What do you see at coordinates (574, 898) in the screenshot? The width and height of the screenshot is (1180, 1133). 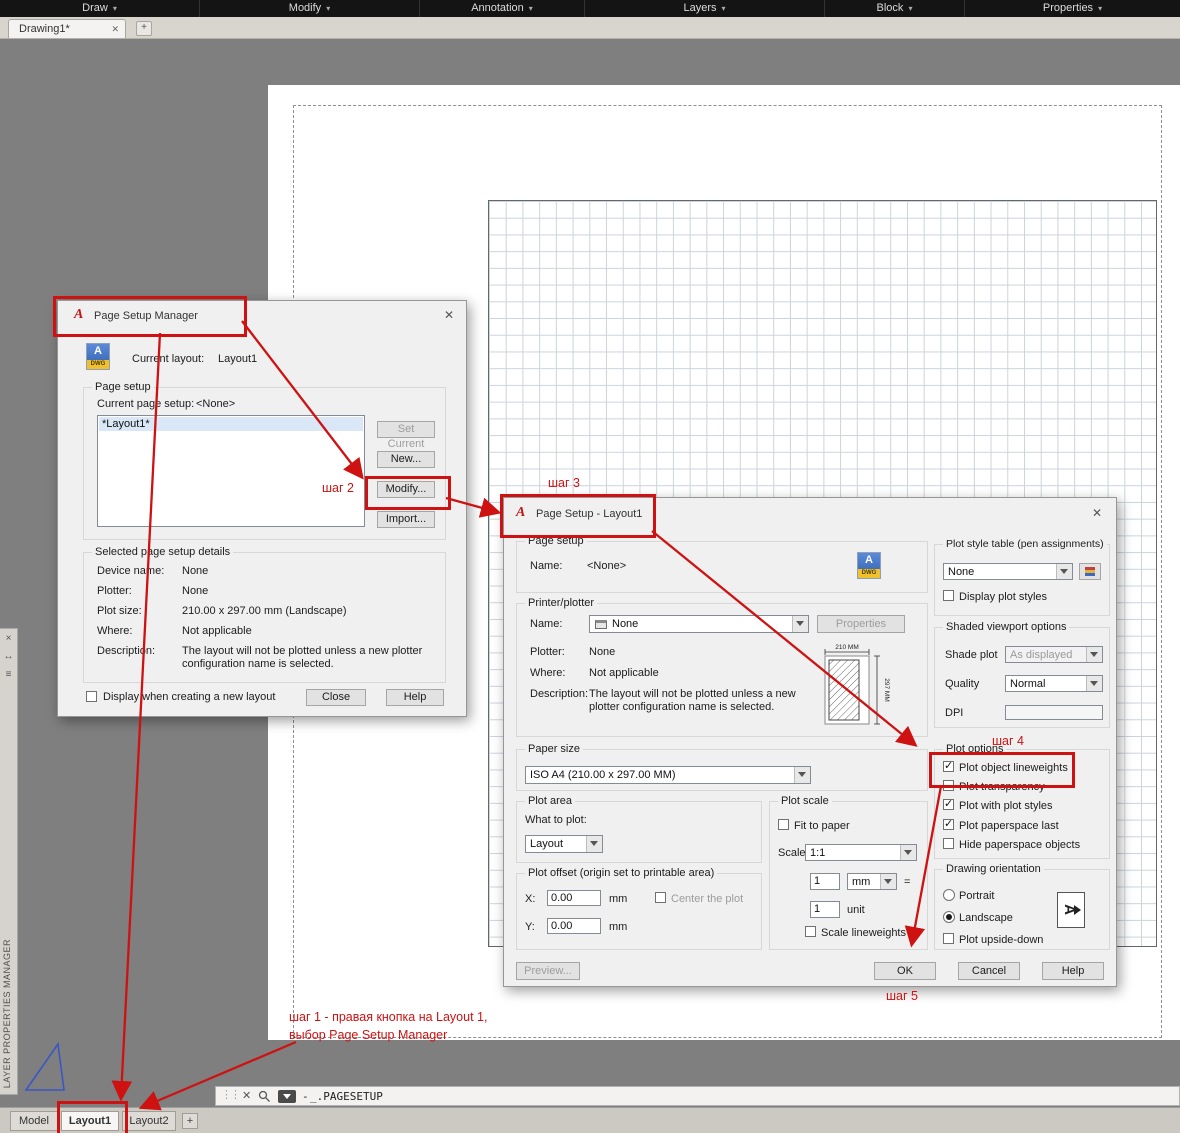 I see `x-offset-input: 0.00` at bounding box center [574, 898].